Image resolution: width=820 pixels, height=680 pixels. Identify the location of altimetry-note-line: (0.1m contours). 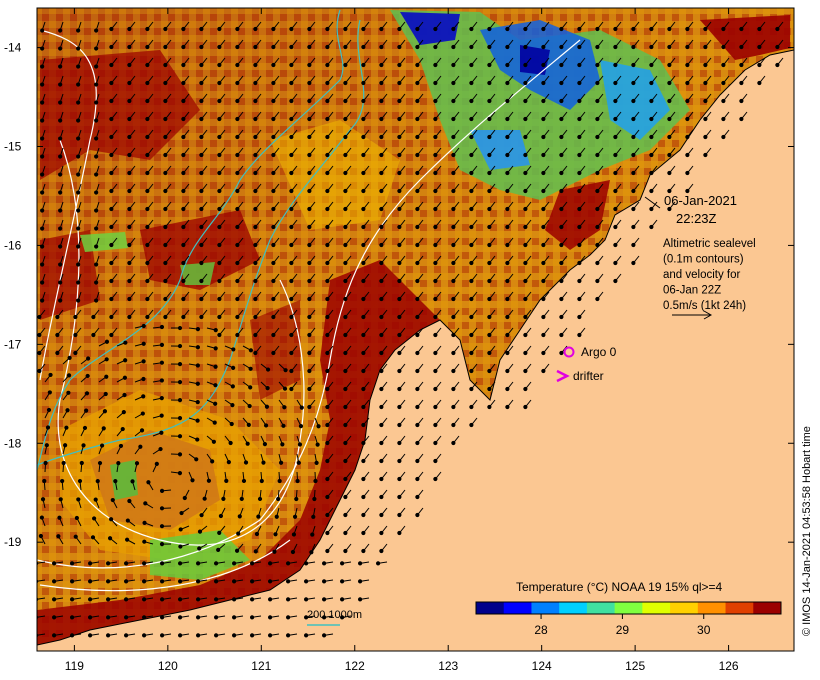
(703, 260).